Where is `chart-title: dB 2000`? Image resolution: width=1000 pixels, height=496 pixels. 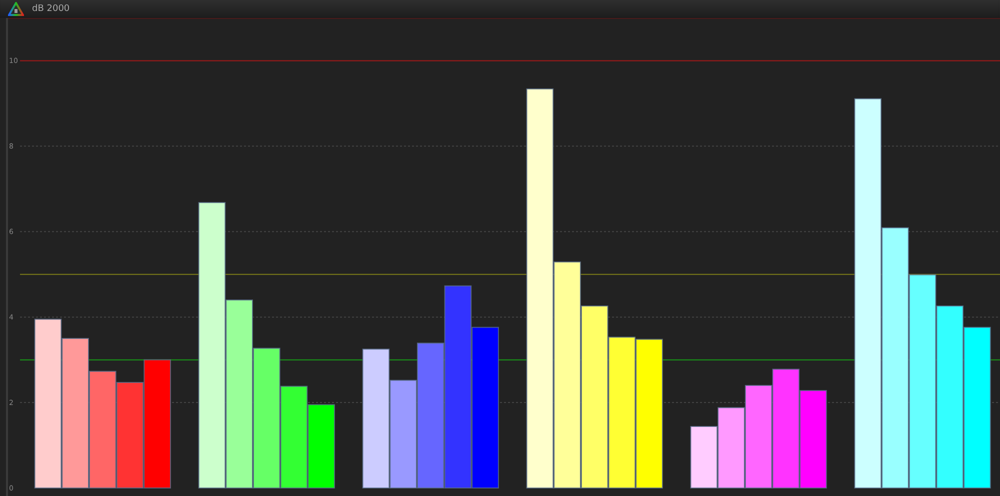 chart-title: dB 2000 is located at coordinates (51, 9).